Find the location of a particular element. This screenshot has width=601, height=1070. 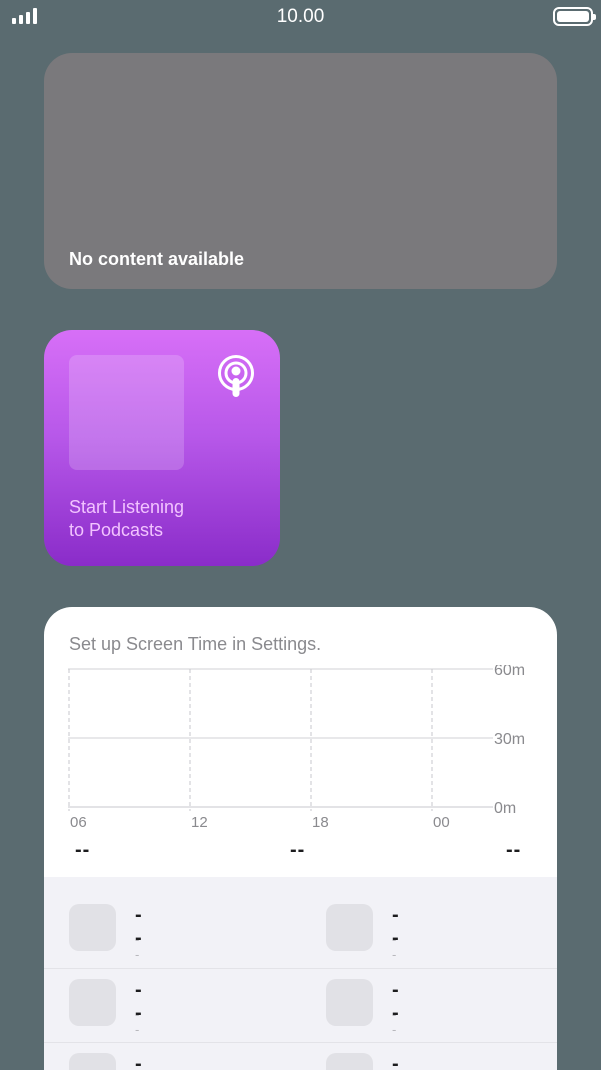

status-bar: 10.00 is located at coordinates (300, 17).